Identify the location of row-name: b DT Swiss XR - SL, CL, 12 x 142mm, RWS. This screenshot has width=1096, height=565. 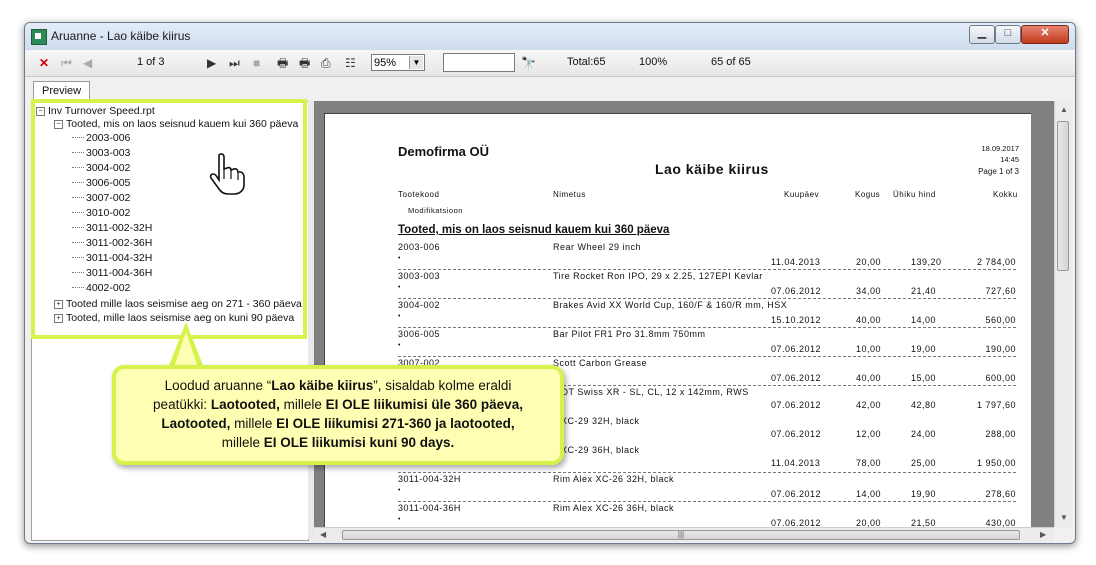
(651, 392).